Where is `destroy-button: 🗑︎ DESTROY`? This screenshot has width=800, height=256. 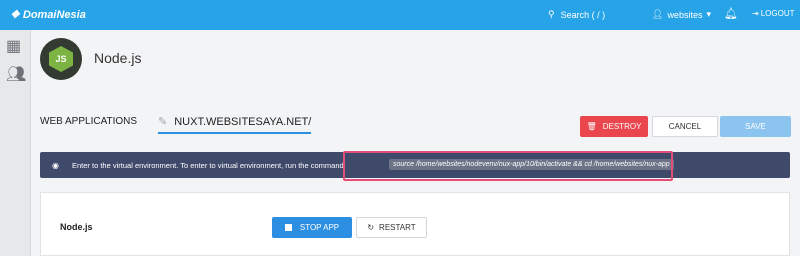 destroy-button: 🗑︎ DESTROY is located at coordinates (614, 126).